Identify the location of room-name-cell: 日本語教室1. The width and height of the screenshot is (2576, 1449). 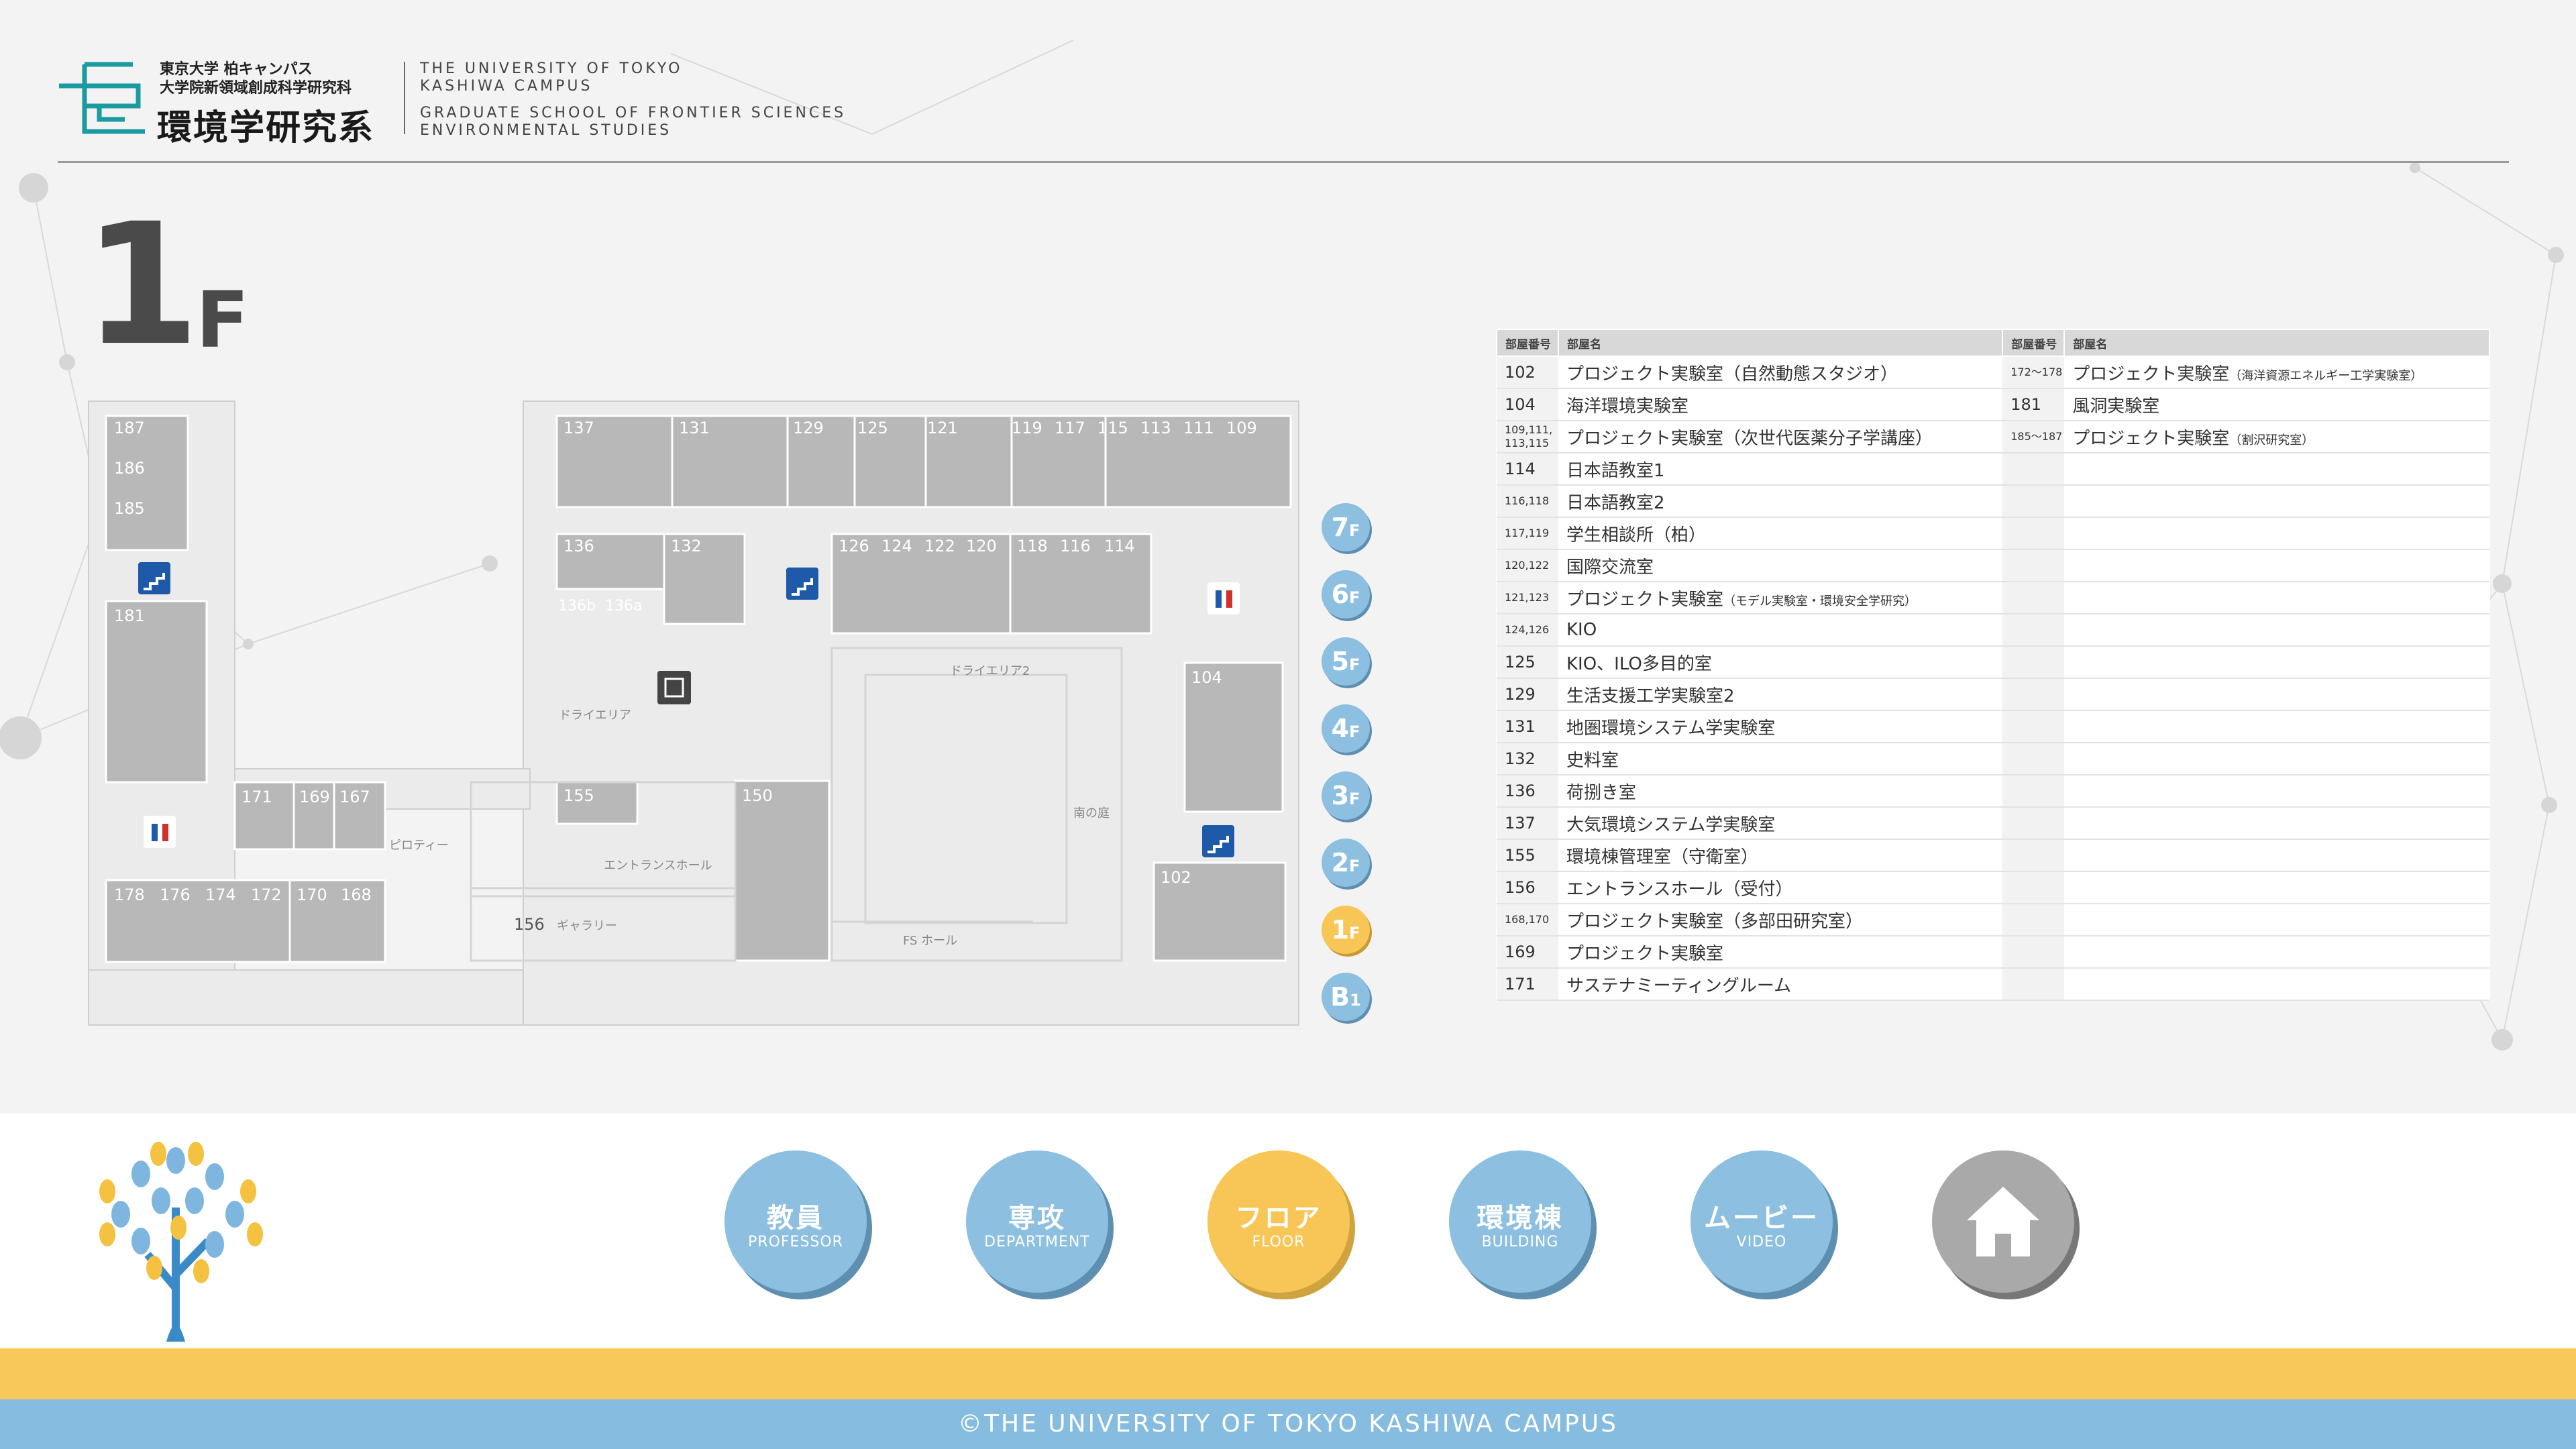
(1780, 469).